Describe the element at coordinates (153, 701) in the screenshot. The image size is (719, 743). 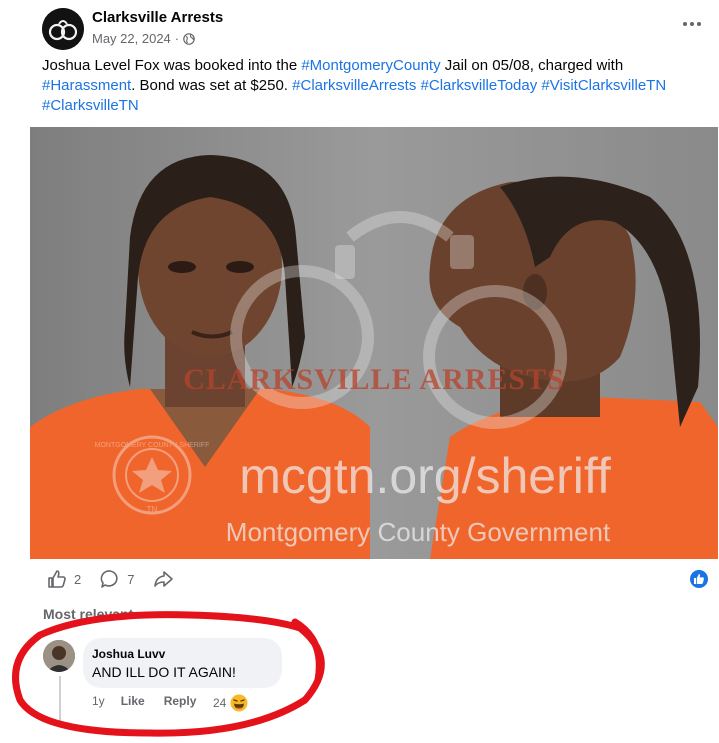
I see `comment-meta: 1y Like Reply` at that location.